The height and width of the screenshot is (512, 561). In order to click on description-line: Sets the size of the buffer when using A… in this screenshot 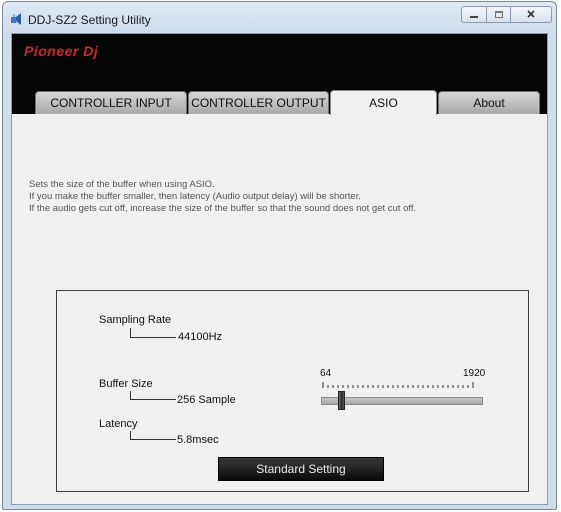, I will do `click(122, 184)`.